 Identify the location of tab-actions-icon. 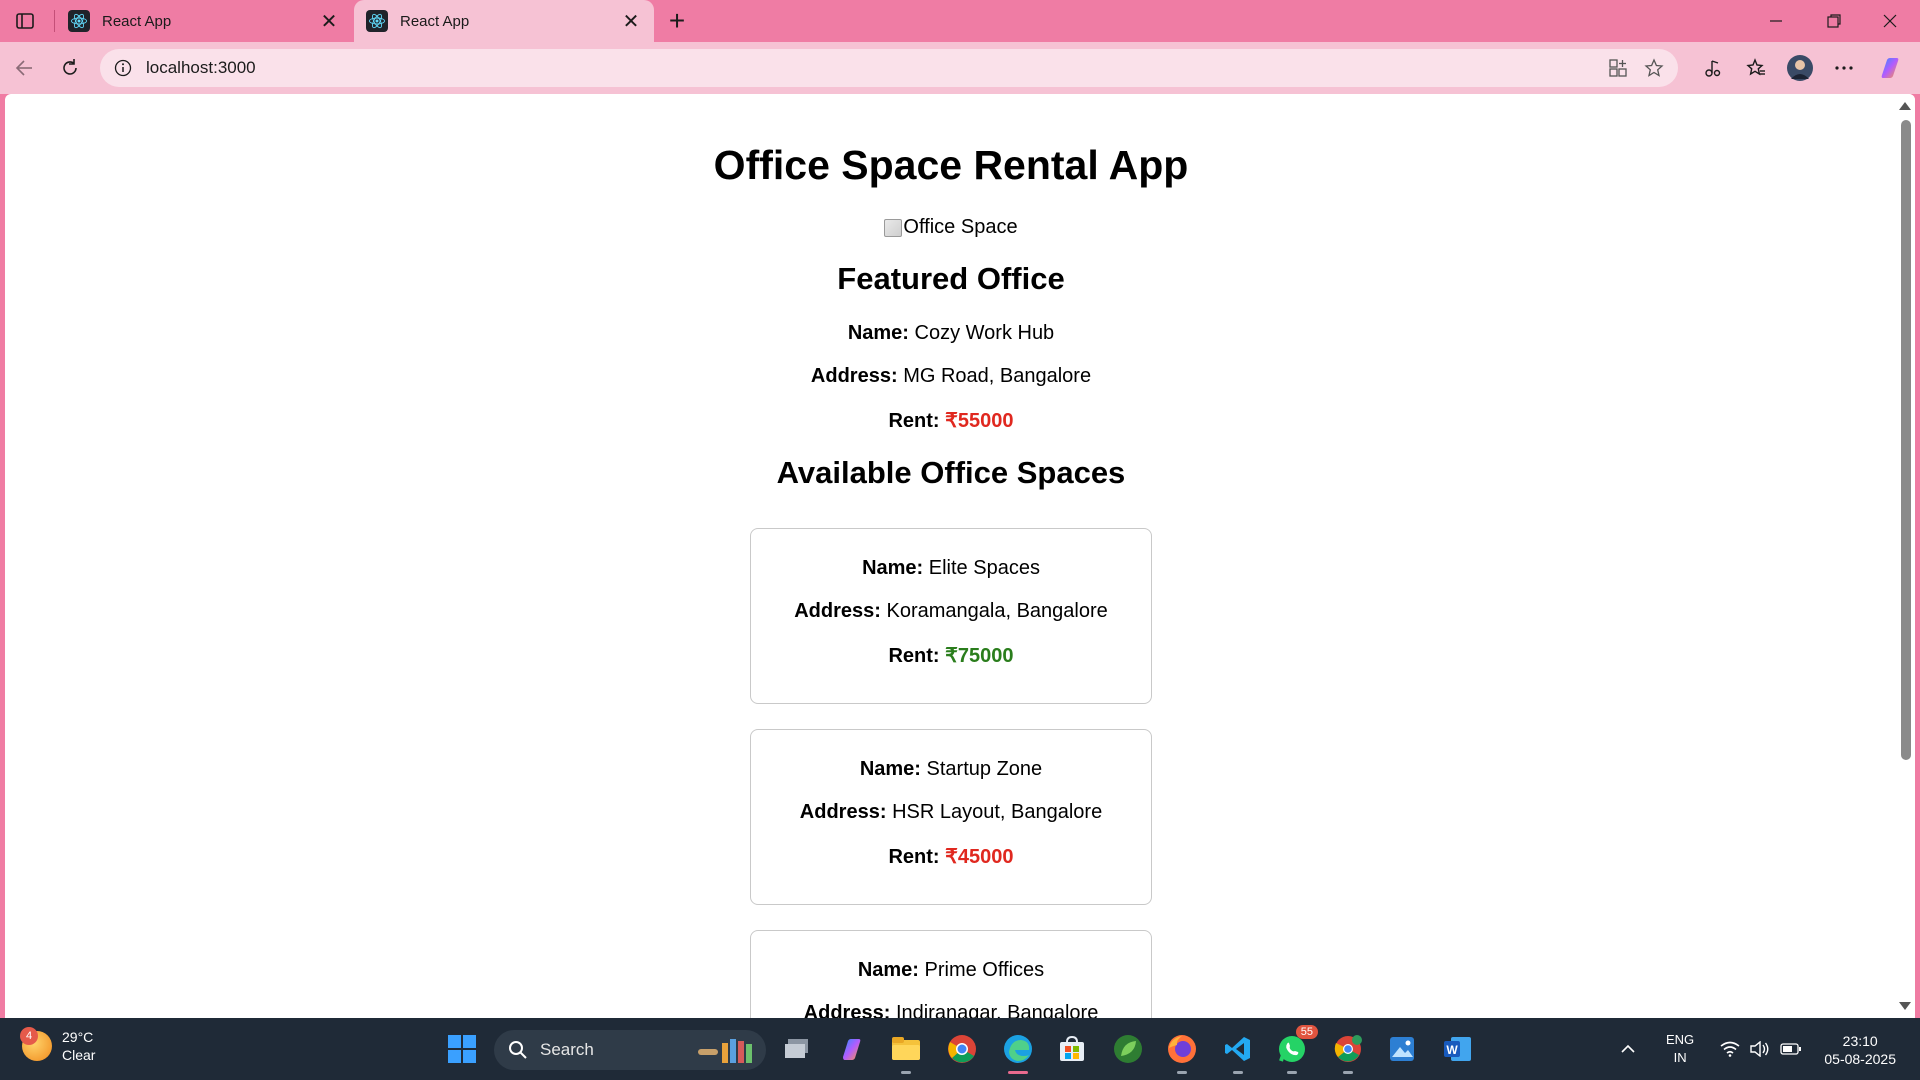
(25, 21).